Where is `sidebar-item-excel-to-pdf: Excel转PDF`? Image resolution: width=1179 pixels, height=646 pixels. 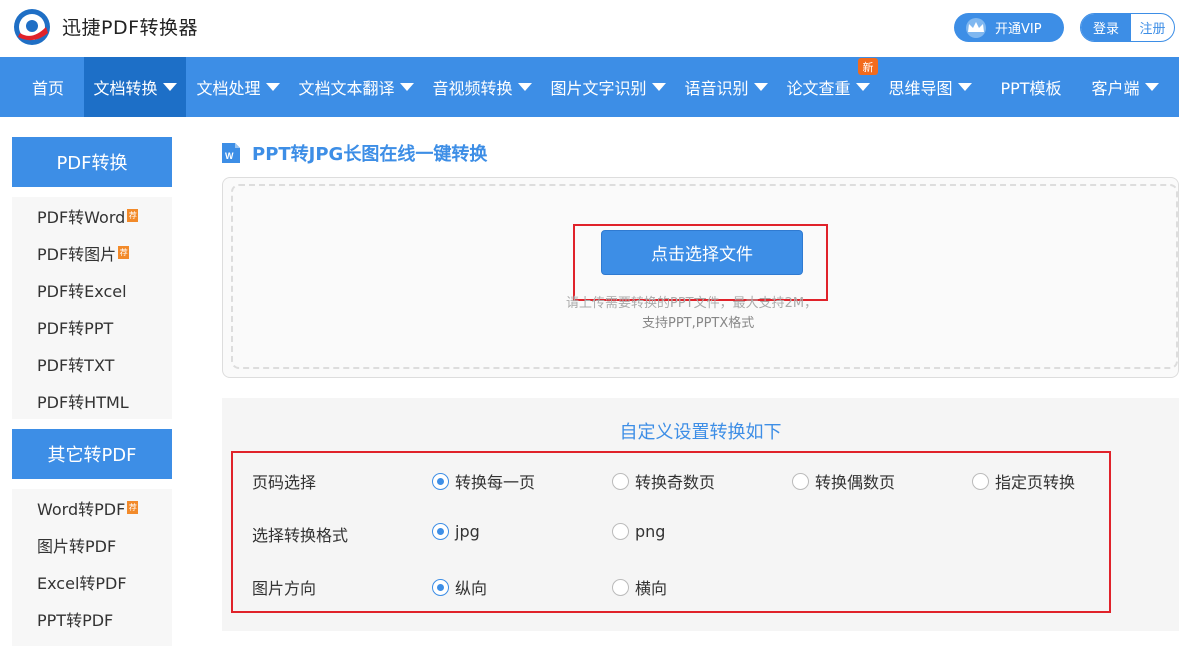 sidebar-item-excel-to-pdf: Excel转PDF is located at coordinates (92, 581).